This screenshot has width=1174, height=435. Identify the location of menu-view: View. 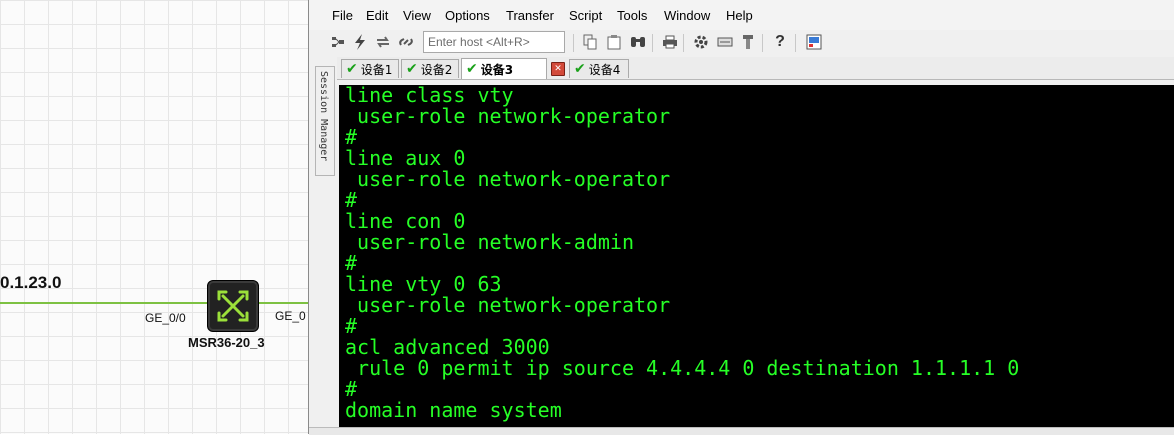
(417, 15).